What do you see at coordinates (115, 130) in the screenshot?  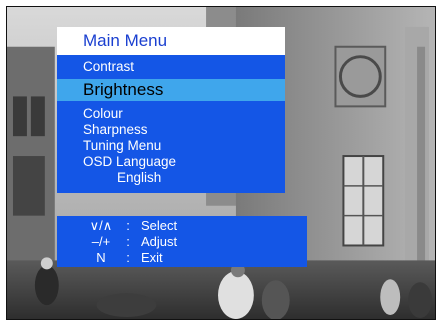 I see `menu-item-sharpness: Sharpness` at bounding box center [115, 130].